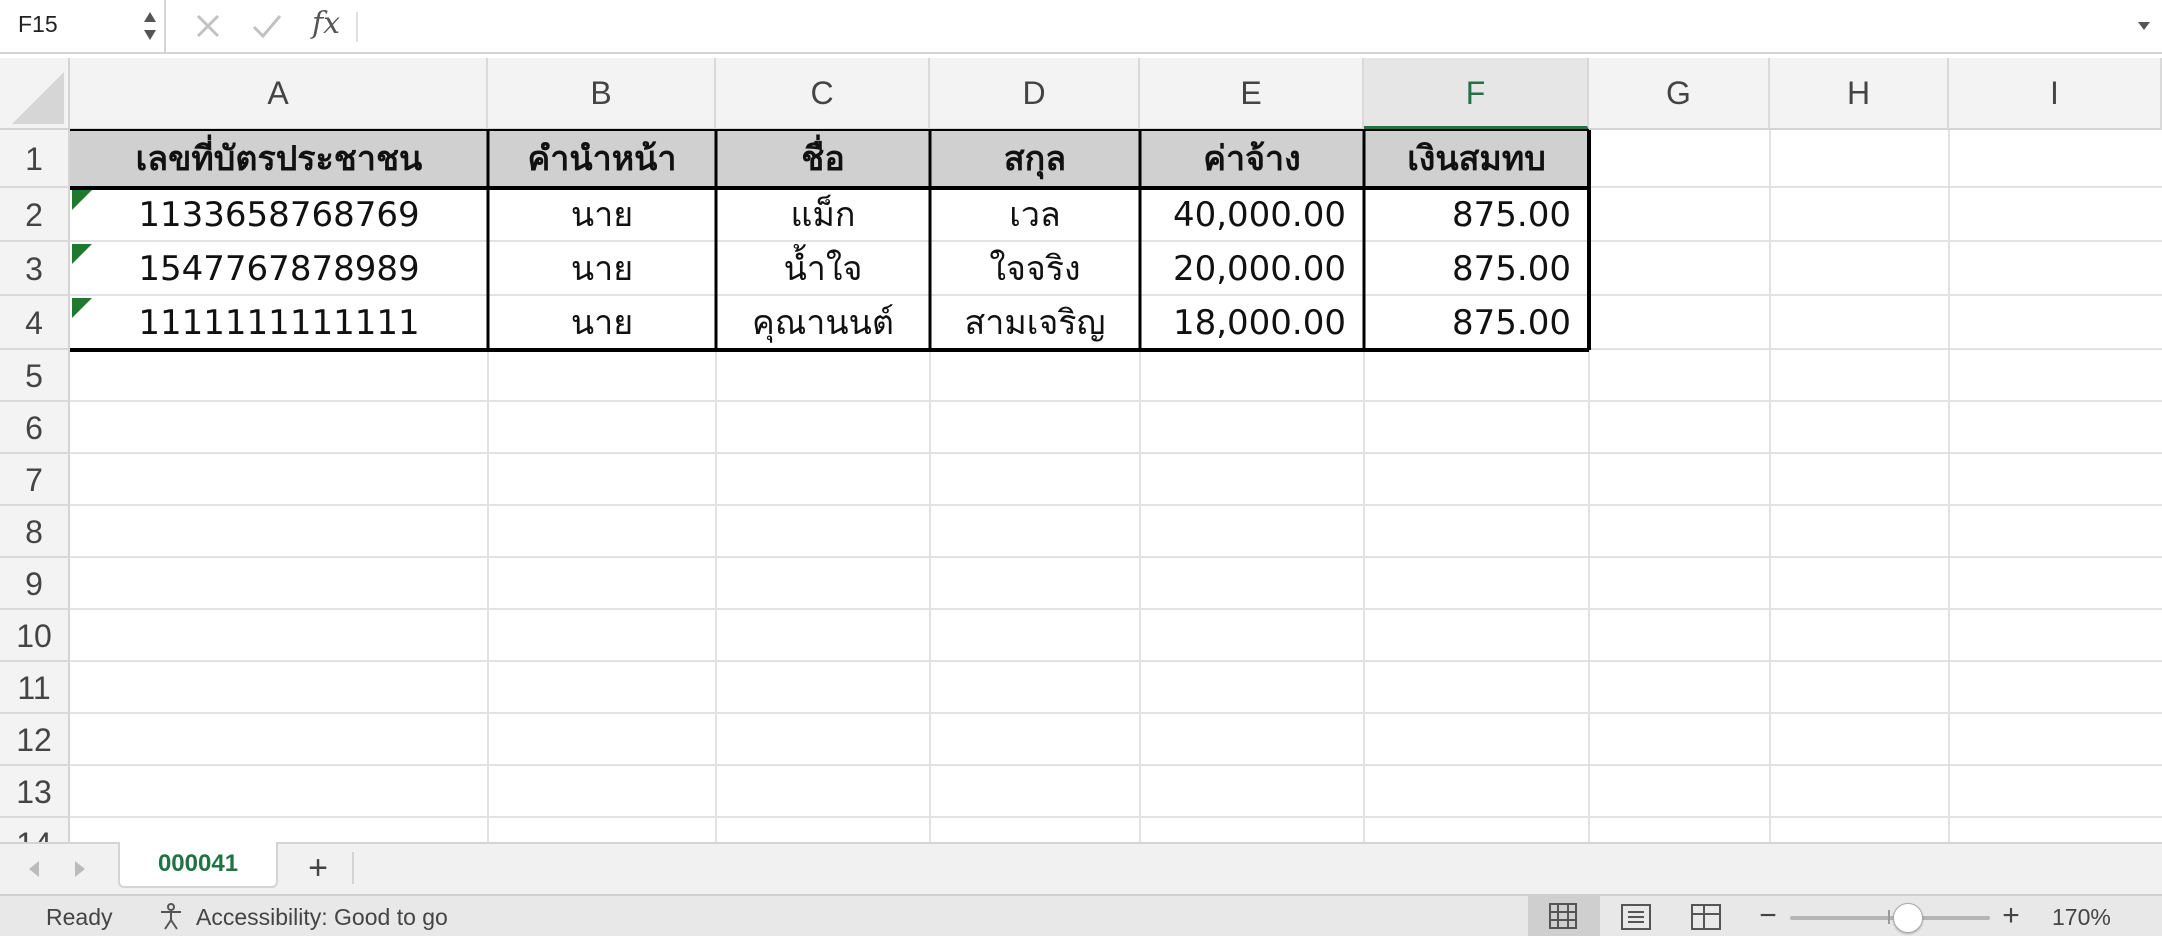  What do you see at coordinates (80, 869) in the screenshot?
I see `next-sheet-icon` at bounding box center [80, 869].